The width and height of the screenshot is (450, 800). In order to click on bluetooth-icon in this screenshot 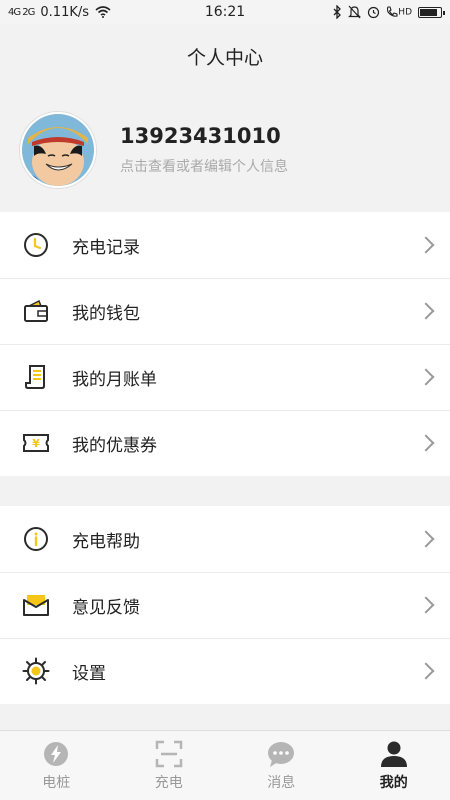, I will do `click(337, 12)`.